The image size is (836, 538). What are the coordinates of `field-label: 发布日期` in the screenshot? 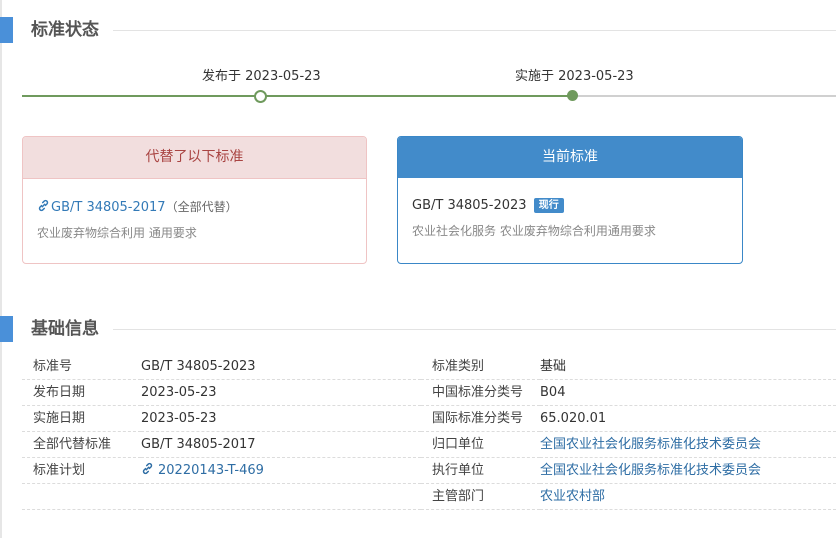 It's located at (81, 392).